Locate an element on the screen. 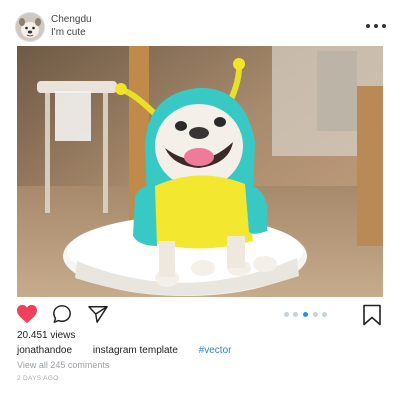 The height and width of the screenshot is (400, 400). caption-hashtag: #vector is located at coordinates (215, 350).